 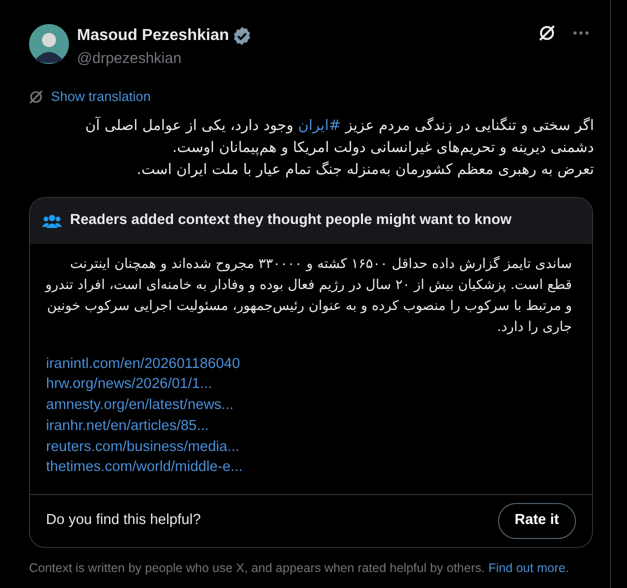 I want to click on show-translation-link: Show translation, so click(x=101, y=96).